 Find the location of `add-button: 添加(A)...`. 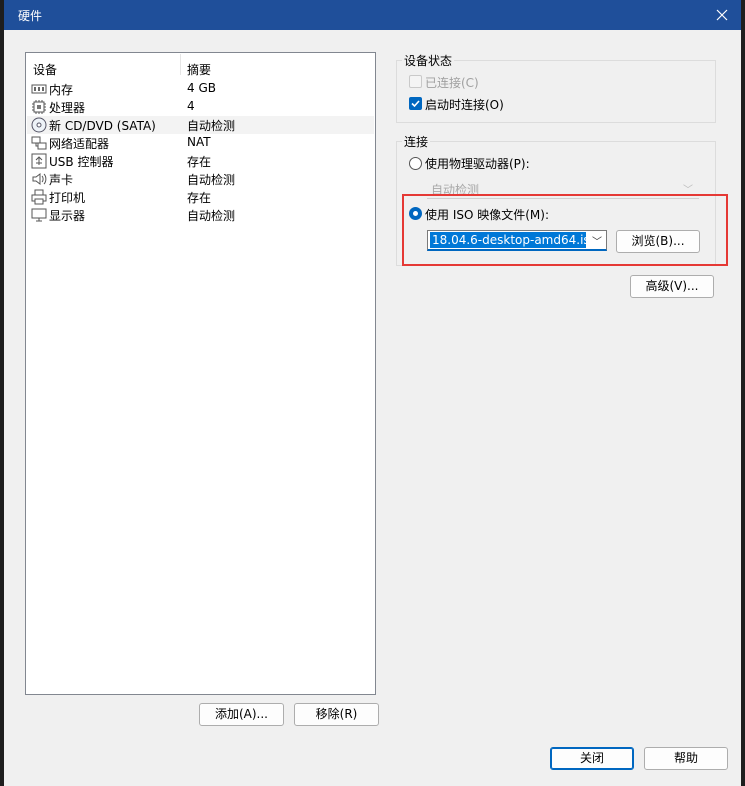

add-button: 添加(A)... is located at coordinates (241, 714).